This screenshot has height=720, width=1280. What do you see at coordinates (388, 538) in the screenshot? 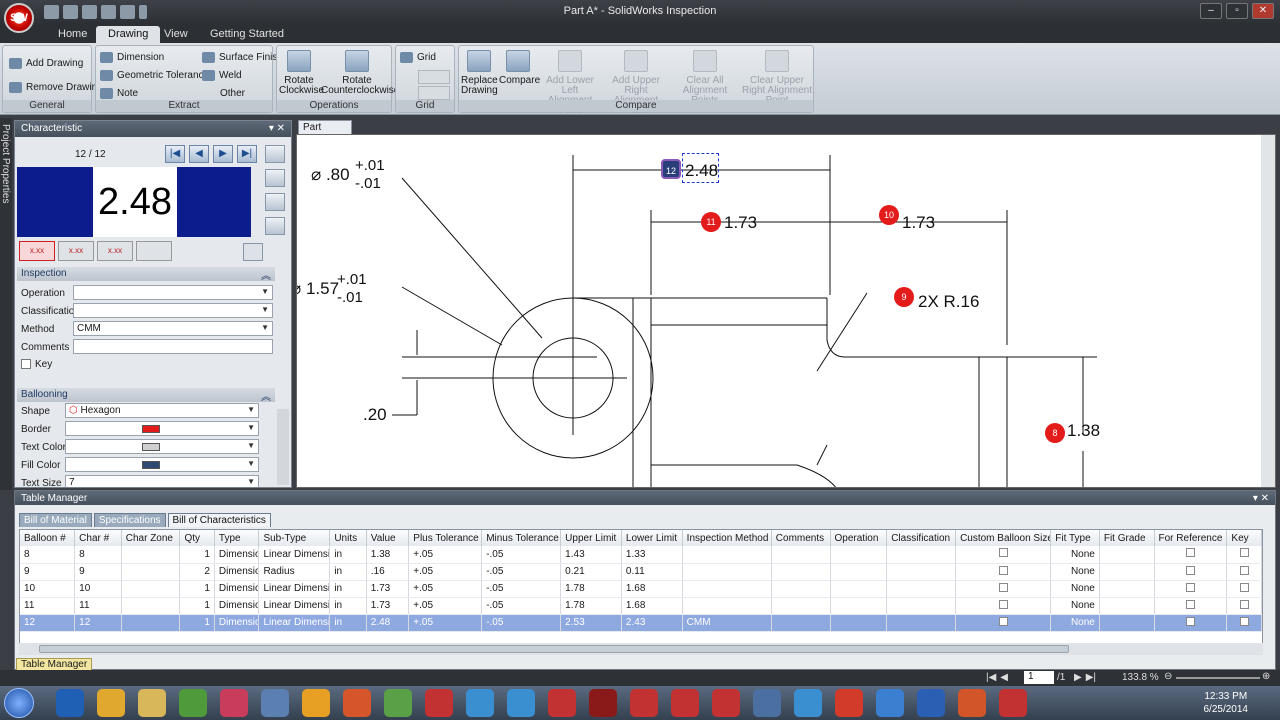
I see `column-header: Value` at bounding box center [388, 538].